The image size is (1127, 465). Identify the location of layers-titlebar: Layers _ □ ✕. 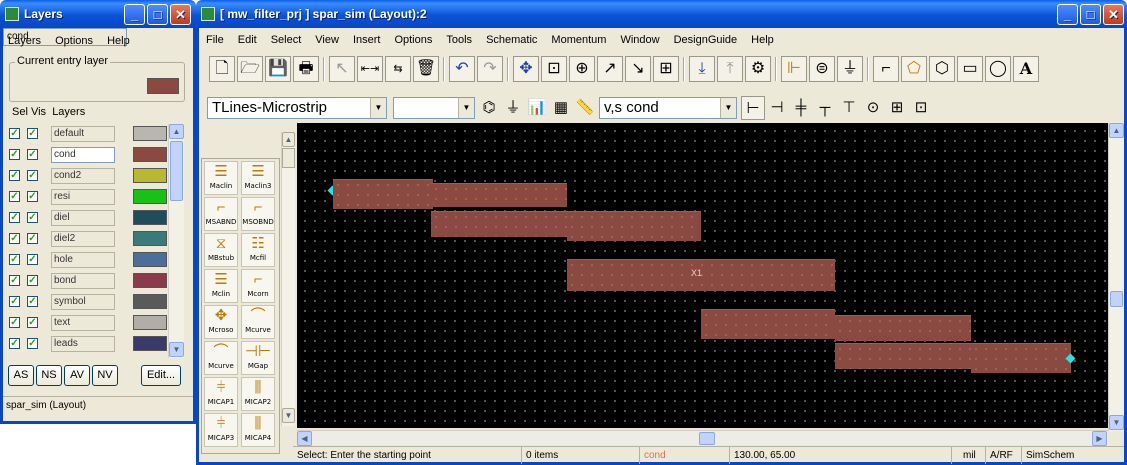
(98, 14).